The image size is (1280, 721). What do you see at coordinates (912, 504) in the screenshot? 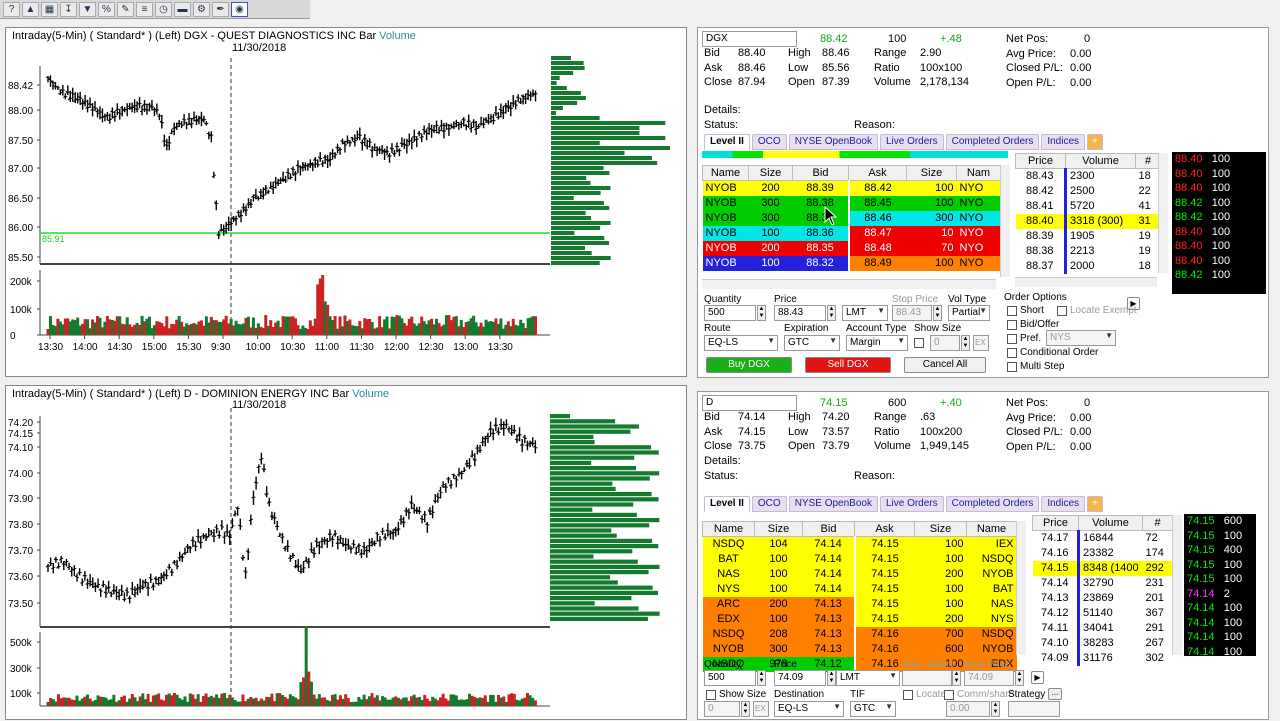
I see `tab-live-orders: Live Orders` at bounding box center [912, 504].